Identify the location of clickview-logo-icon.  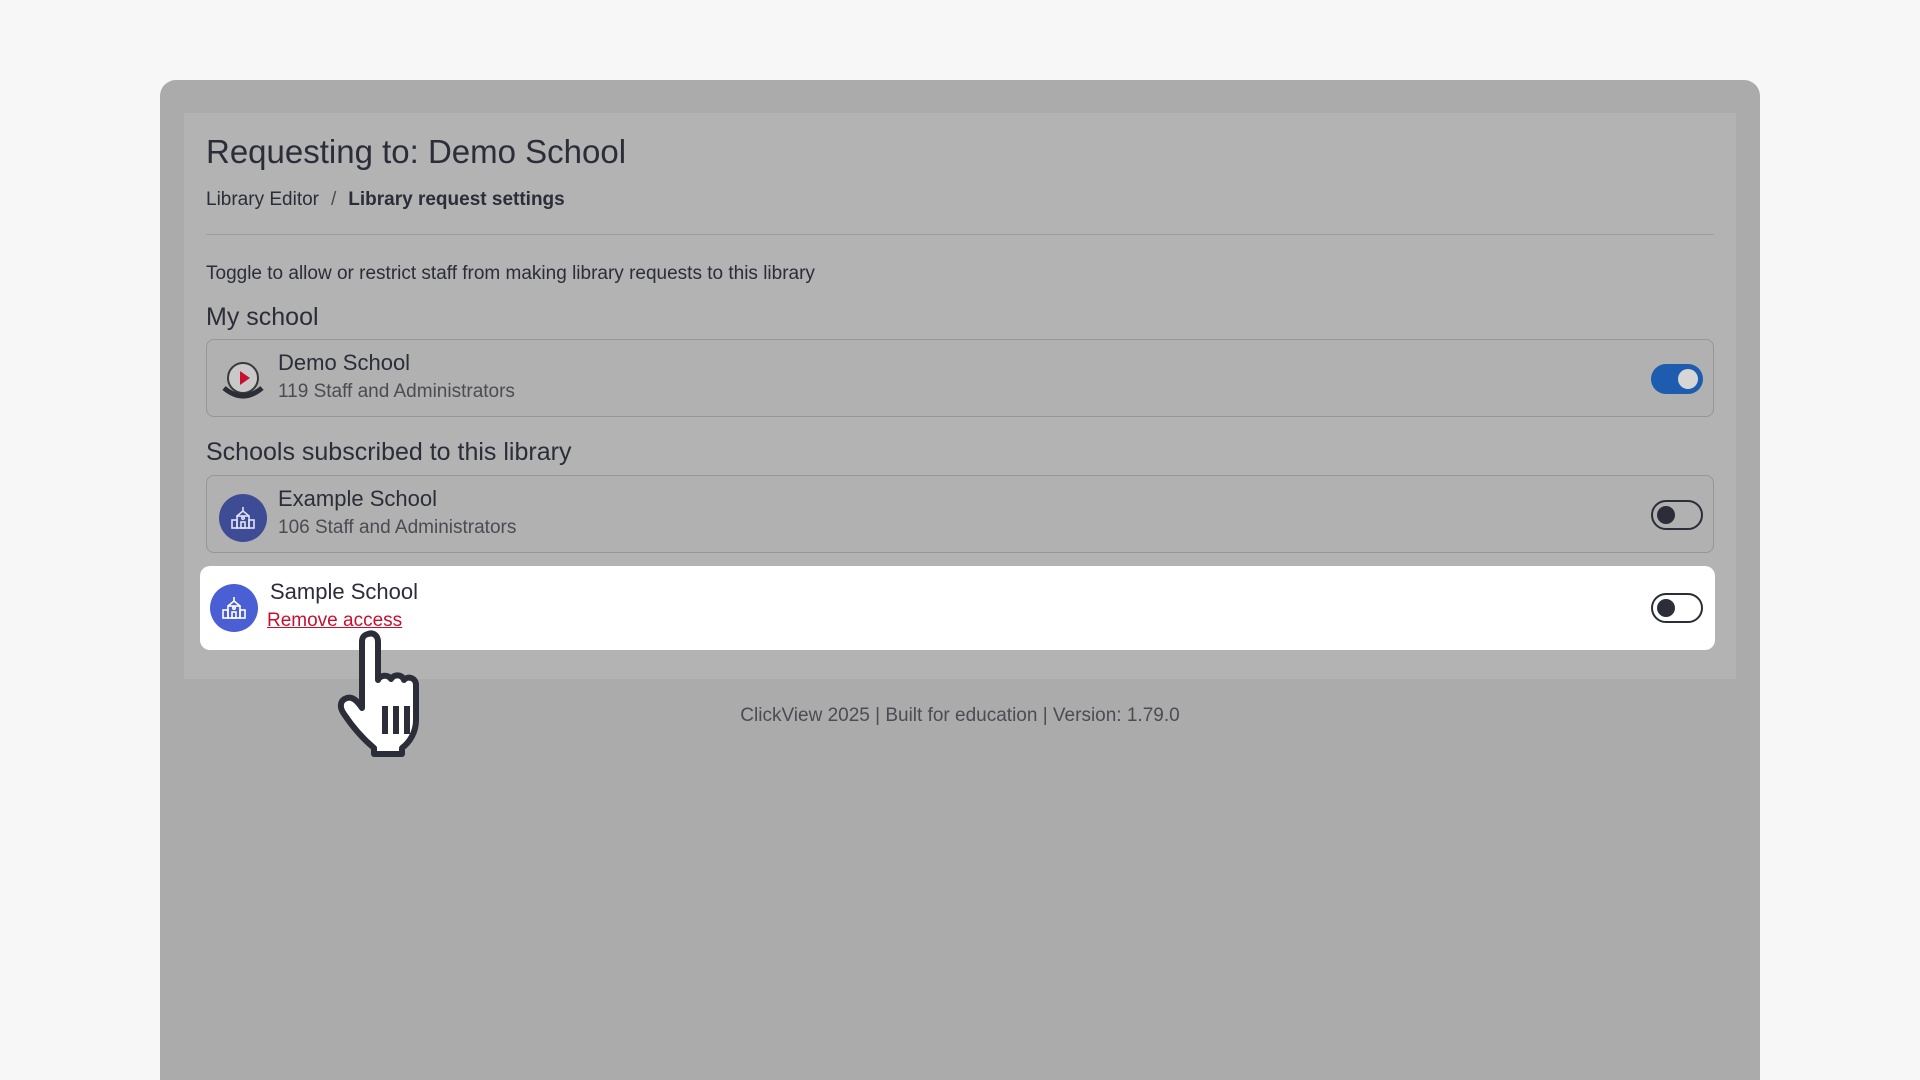
(243, 382).